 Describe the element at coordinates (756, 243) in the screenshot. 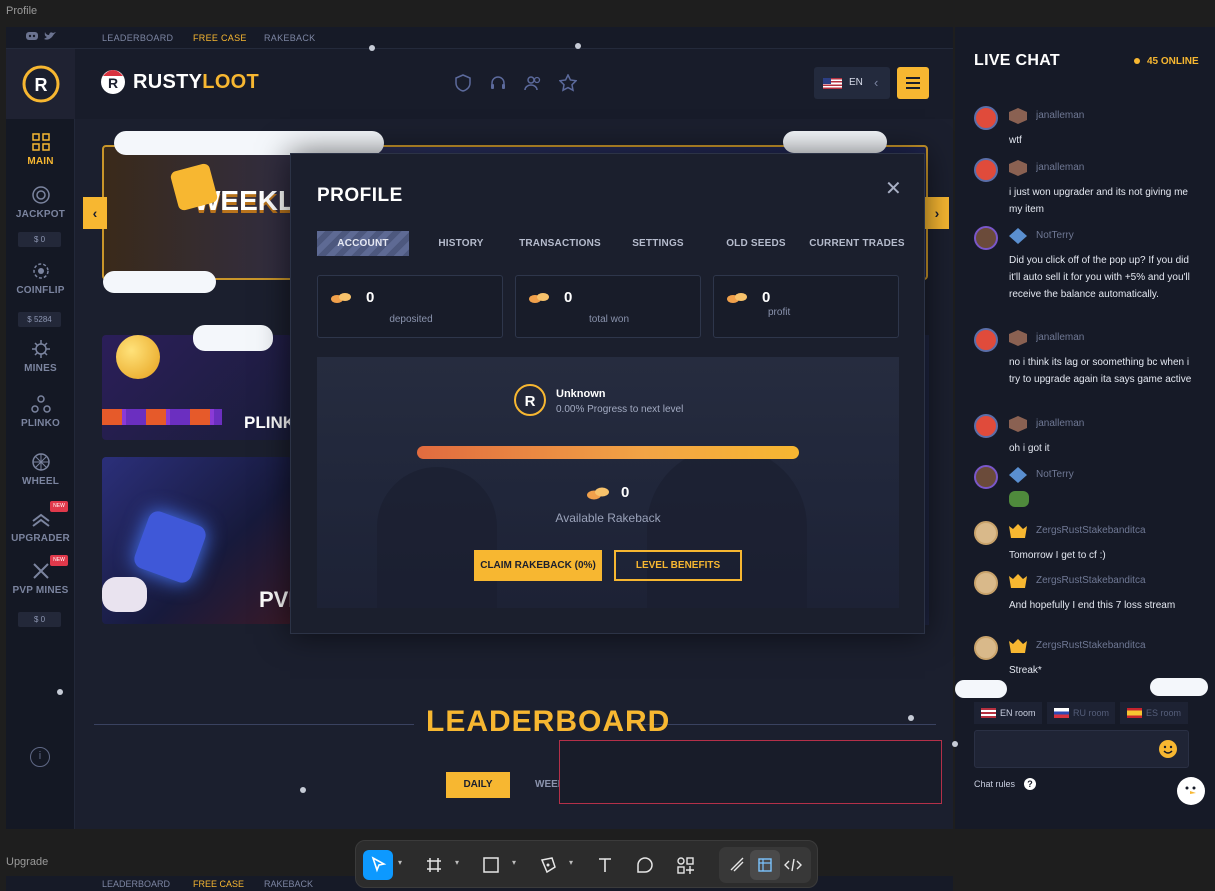

I see `tab-old-seeds: OLD SEEDS` at that location.